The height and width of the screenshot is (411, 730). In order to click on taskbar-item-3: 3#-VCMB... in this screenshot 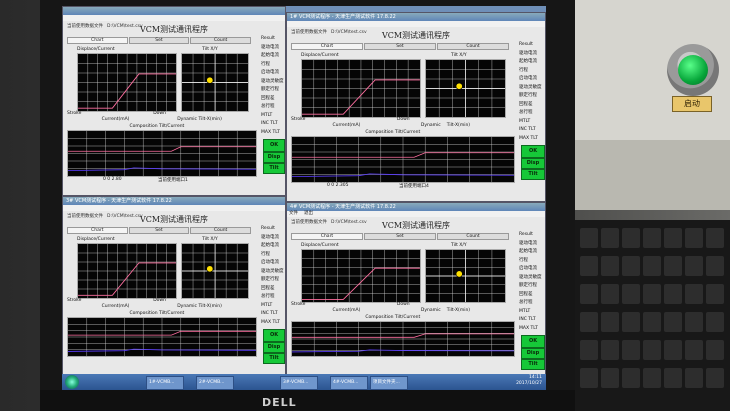, I will do `click(299, 383)`.